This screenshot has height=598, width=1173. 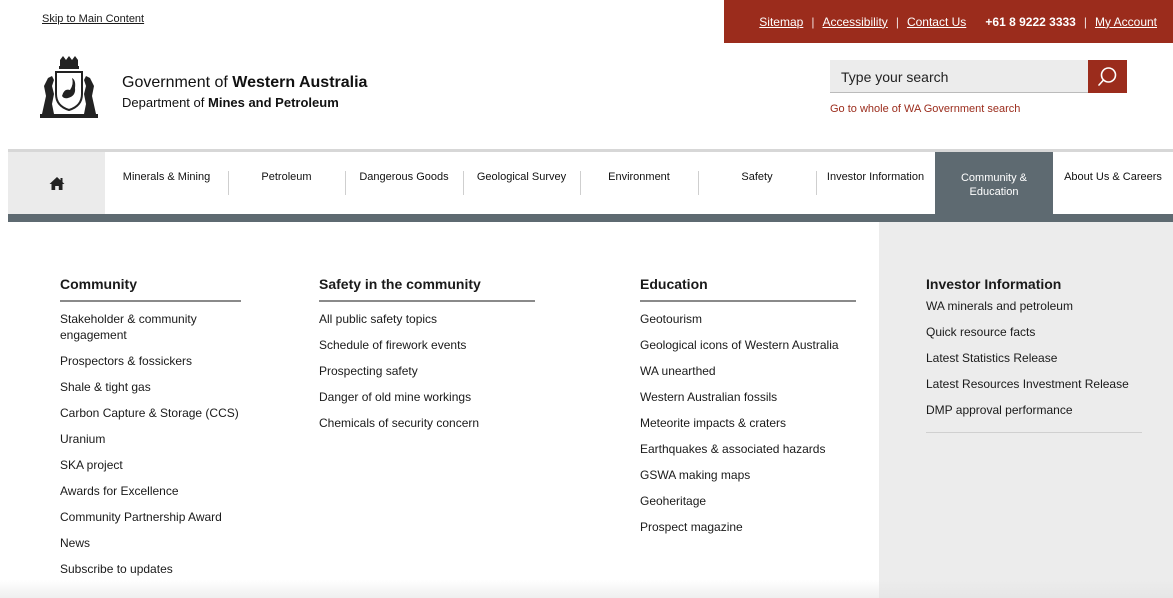 I want to click on government-title-strong: Western Australia, so click(x=300, y=82).